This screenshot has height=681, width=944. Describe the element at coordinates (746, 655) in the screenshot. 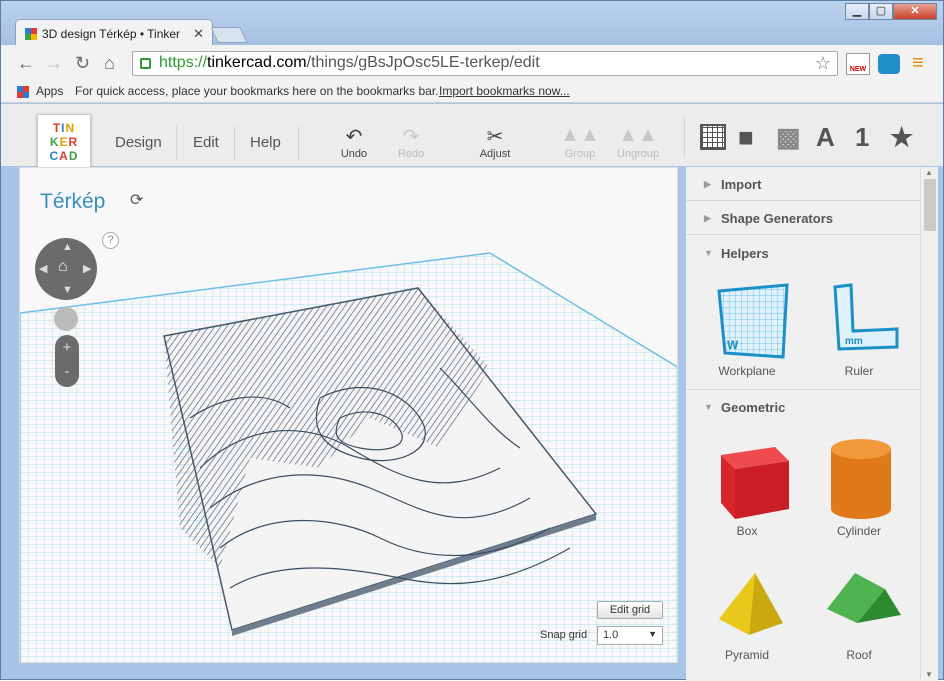

I see `item-label: Pyramid` at that location.